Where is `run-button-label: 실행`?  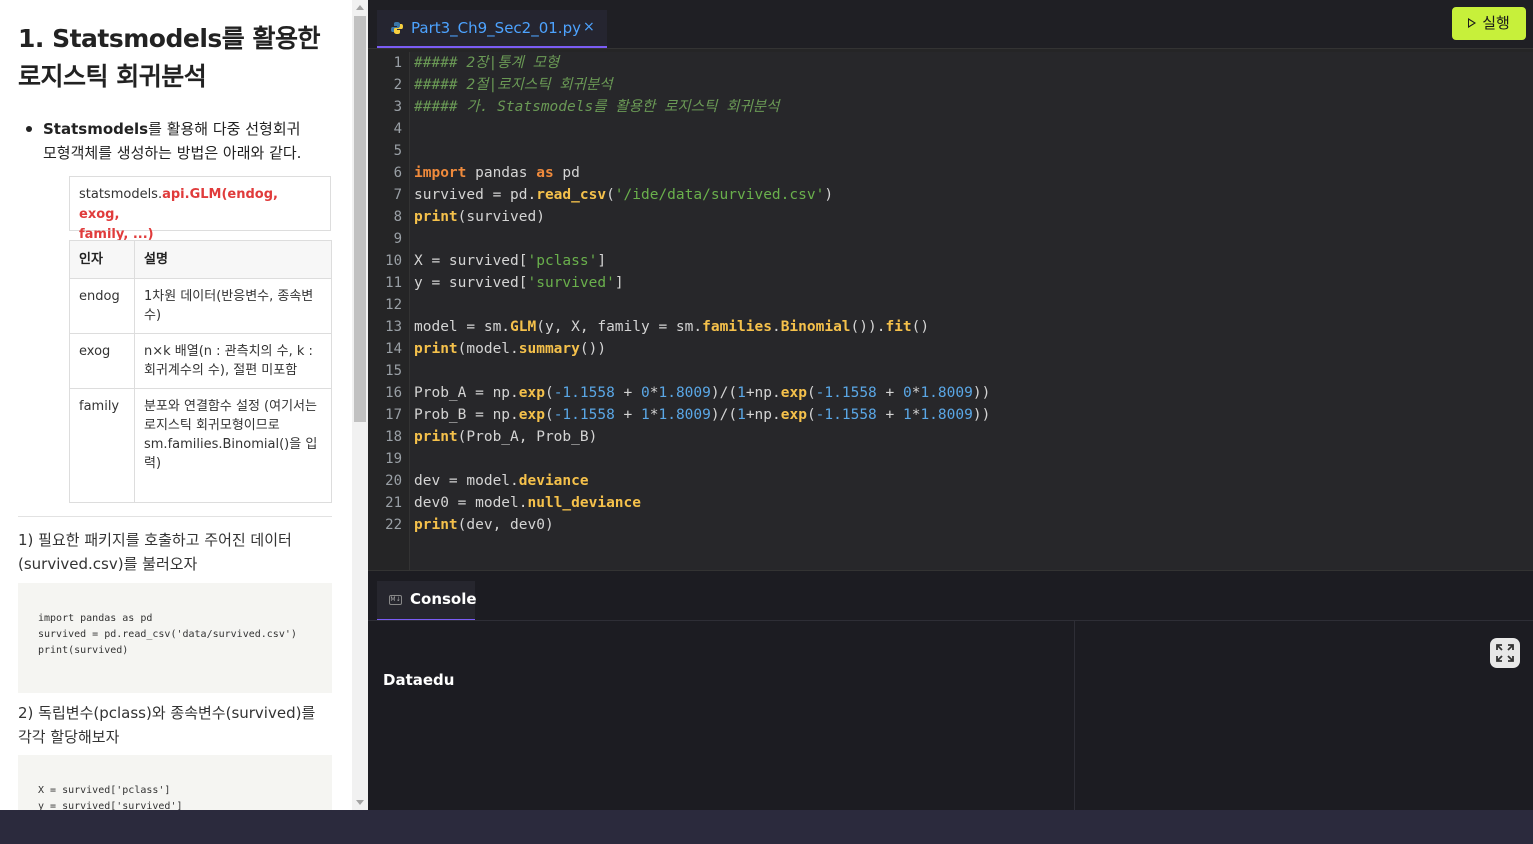
run-button-label: 실행 is located at coordinates (1496, 23).